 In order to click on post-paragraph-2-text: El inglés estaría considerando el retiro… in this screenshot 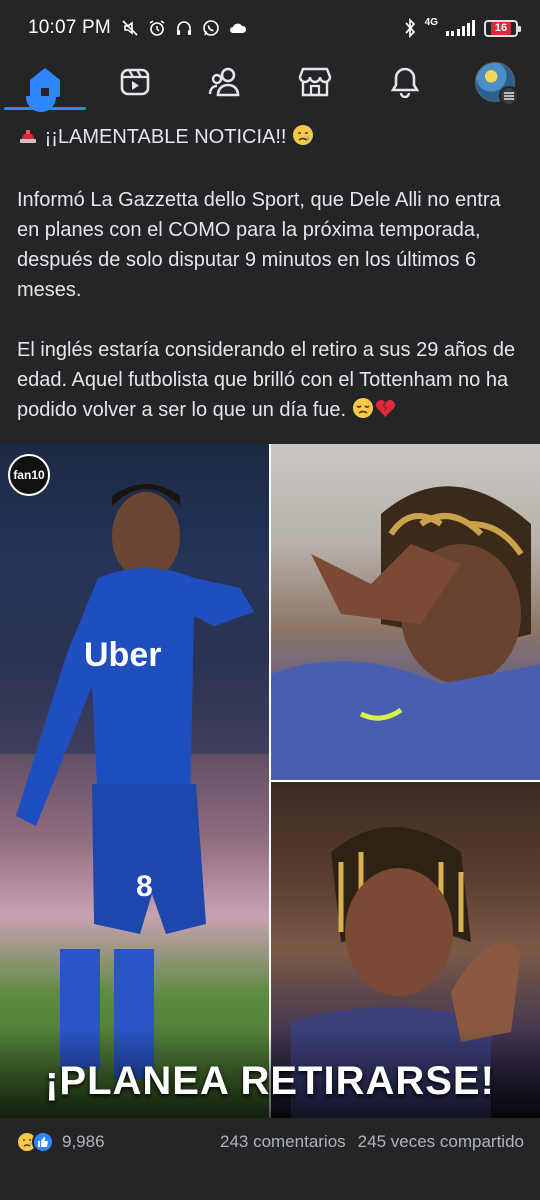, I will do `click(266, 380)`.